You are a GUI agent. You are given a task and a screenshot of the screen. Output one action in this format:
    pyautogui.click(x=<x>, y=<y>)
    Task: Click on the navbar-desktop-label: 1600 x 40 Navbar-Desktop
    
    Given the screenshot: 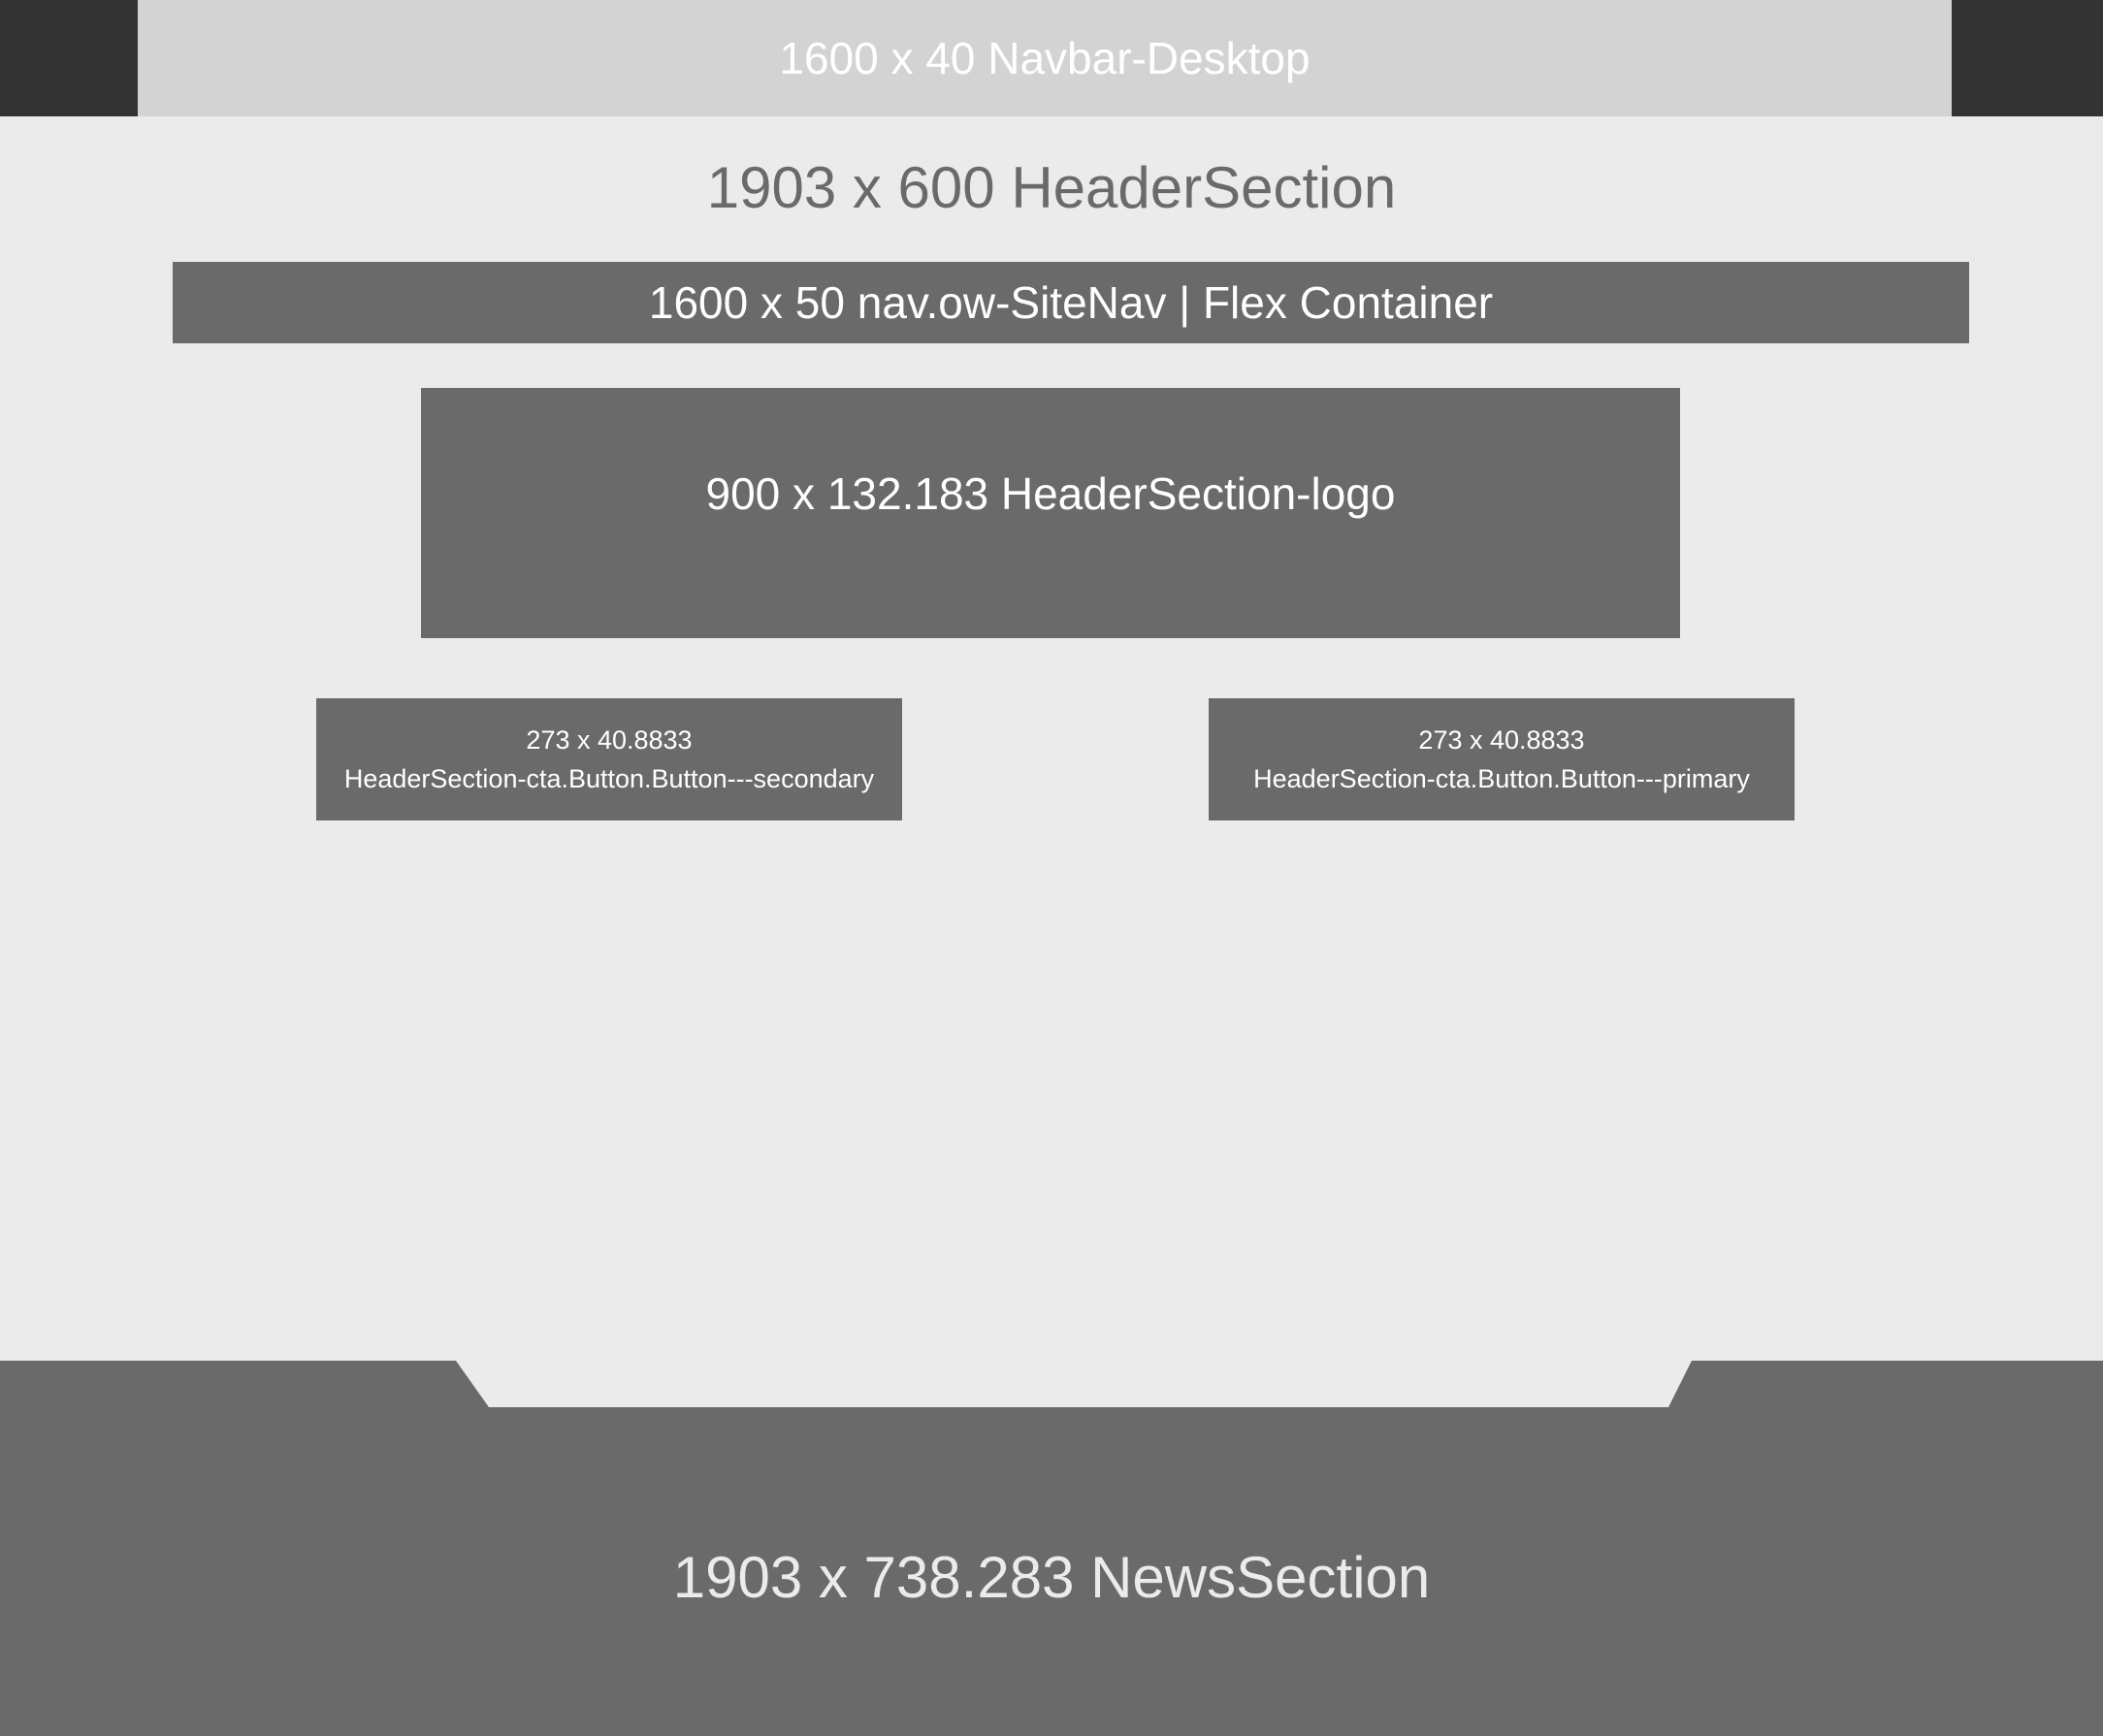 What is the action you would take?
    pyautogui.click(x=1044, y=58)
    